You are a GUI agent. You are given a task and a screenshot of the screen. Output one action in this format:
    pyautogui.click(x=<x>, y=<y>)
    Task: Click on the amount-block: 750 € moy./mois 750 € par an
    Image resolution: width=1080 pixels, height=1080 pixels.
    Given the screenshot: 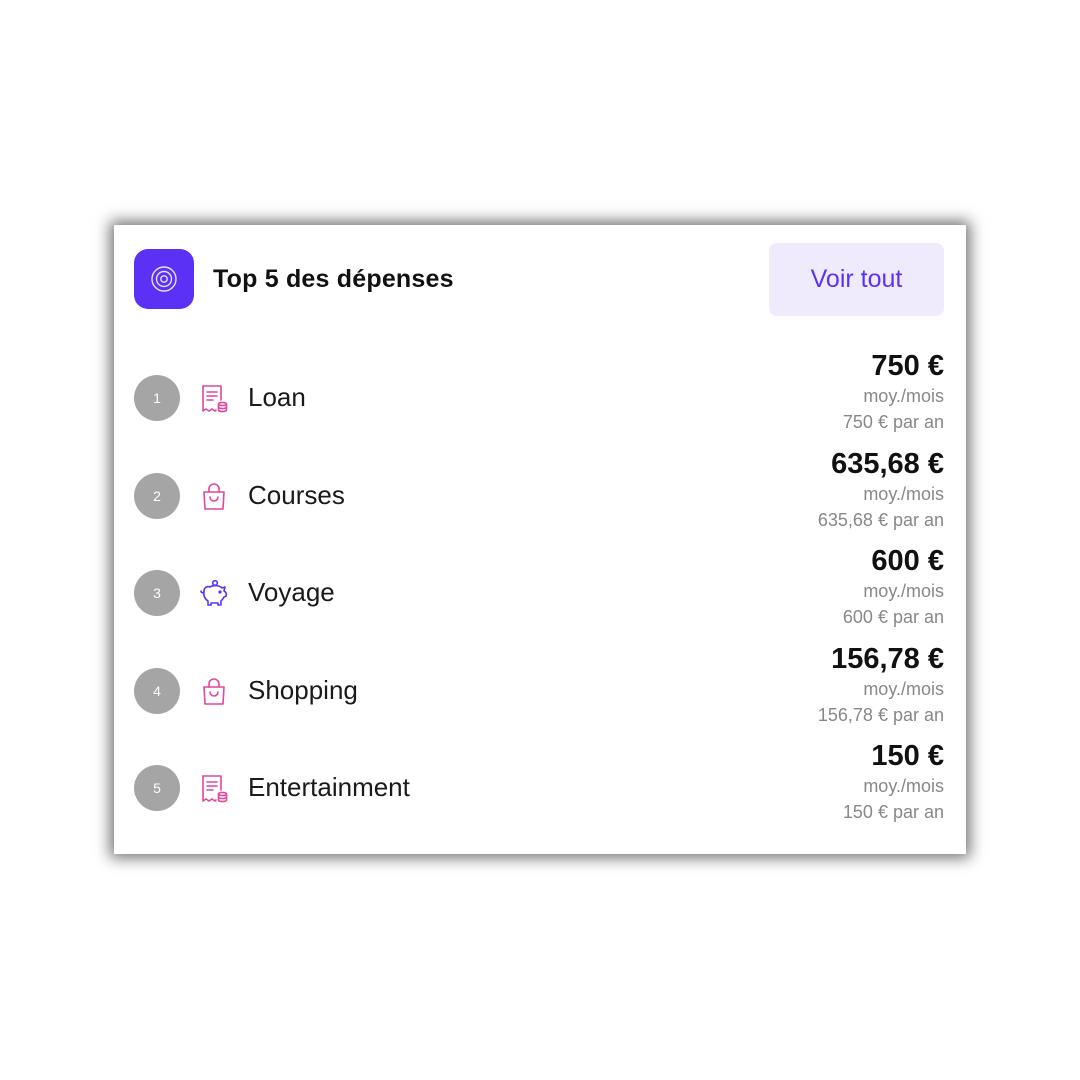 What is the action you would take?
    pyautogui.click(x=893, y=392)
    